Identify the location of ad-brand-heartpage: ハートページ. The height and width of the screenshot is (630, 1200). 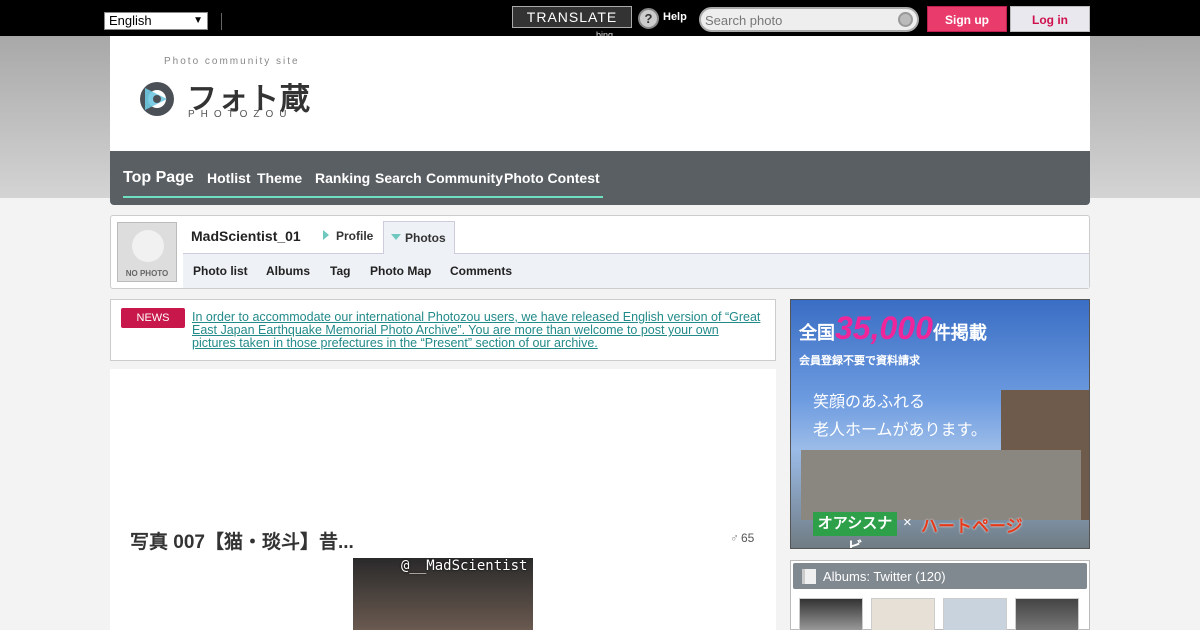
(972, 526).